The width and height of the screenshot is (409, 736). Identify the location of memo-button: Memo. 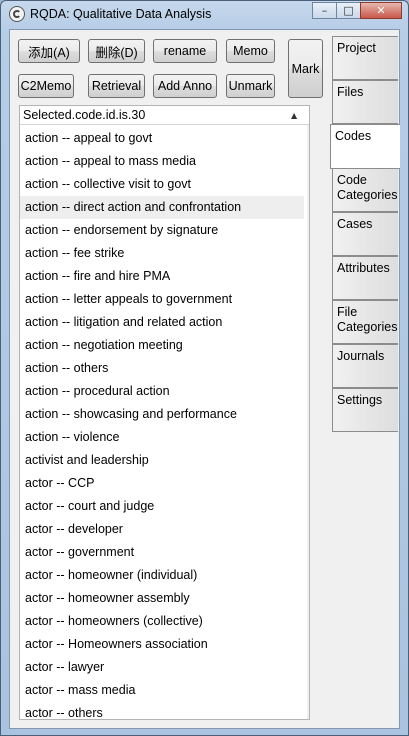
(250, 51).